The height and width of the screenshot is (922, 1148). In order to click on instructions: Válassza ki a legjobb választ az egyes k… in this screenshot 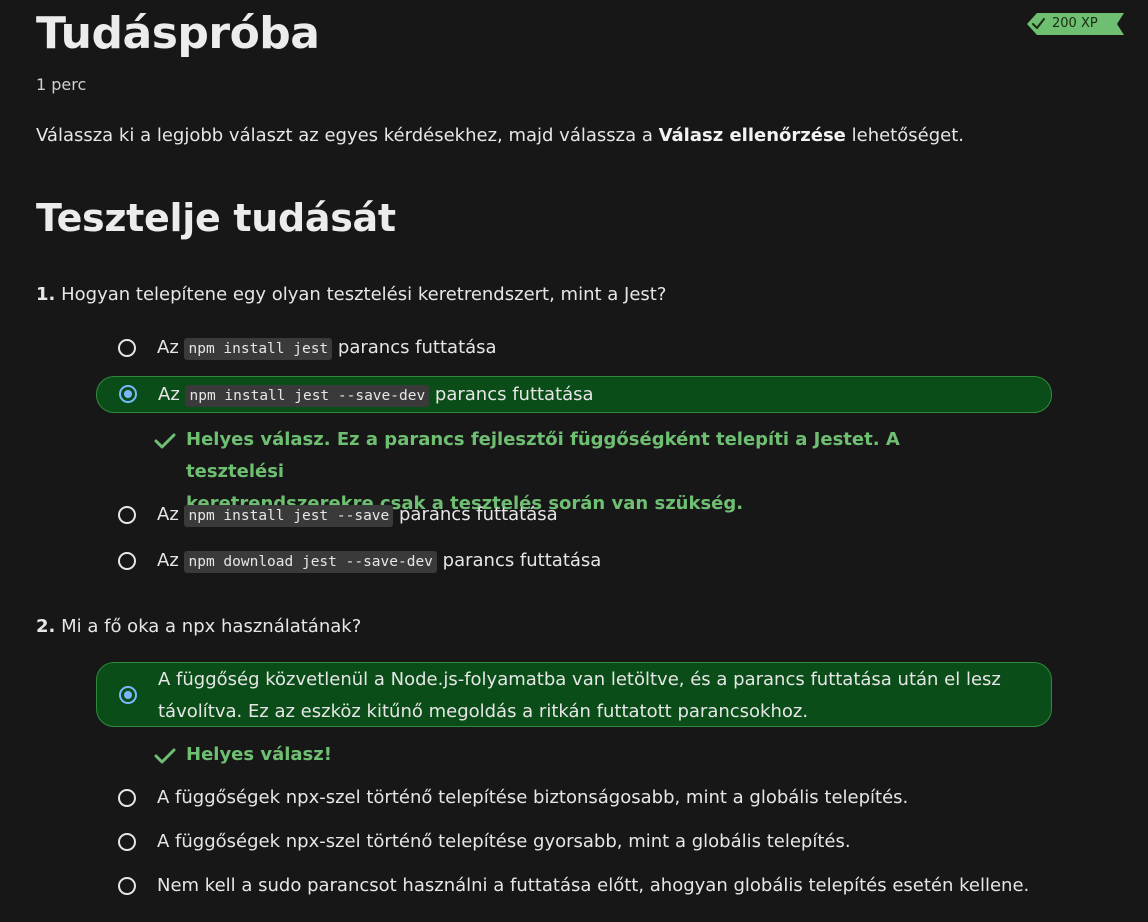, I will do `click(500, 135)`.